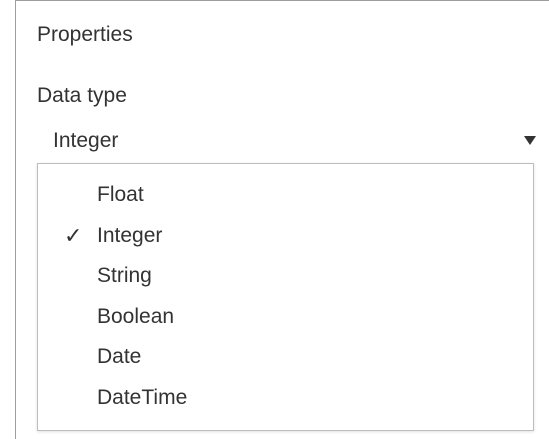  What do you see at coordinates (85, 34) in the screenshot?
I see `panel-title: Properties` at bounding box center [85, 34].